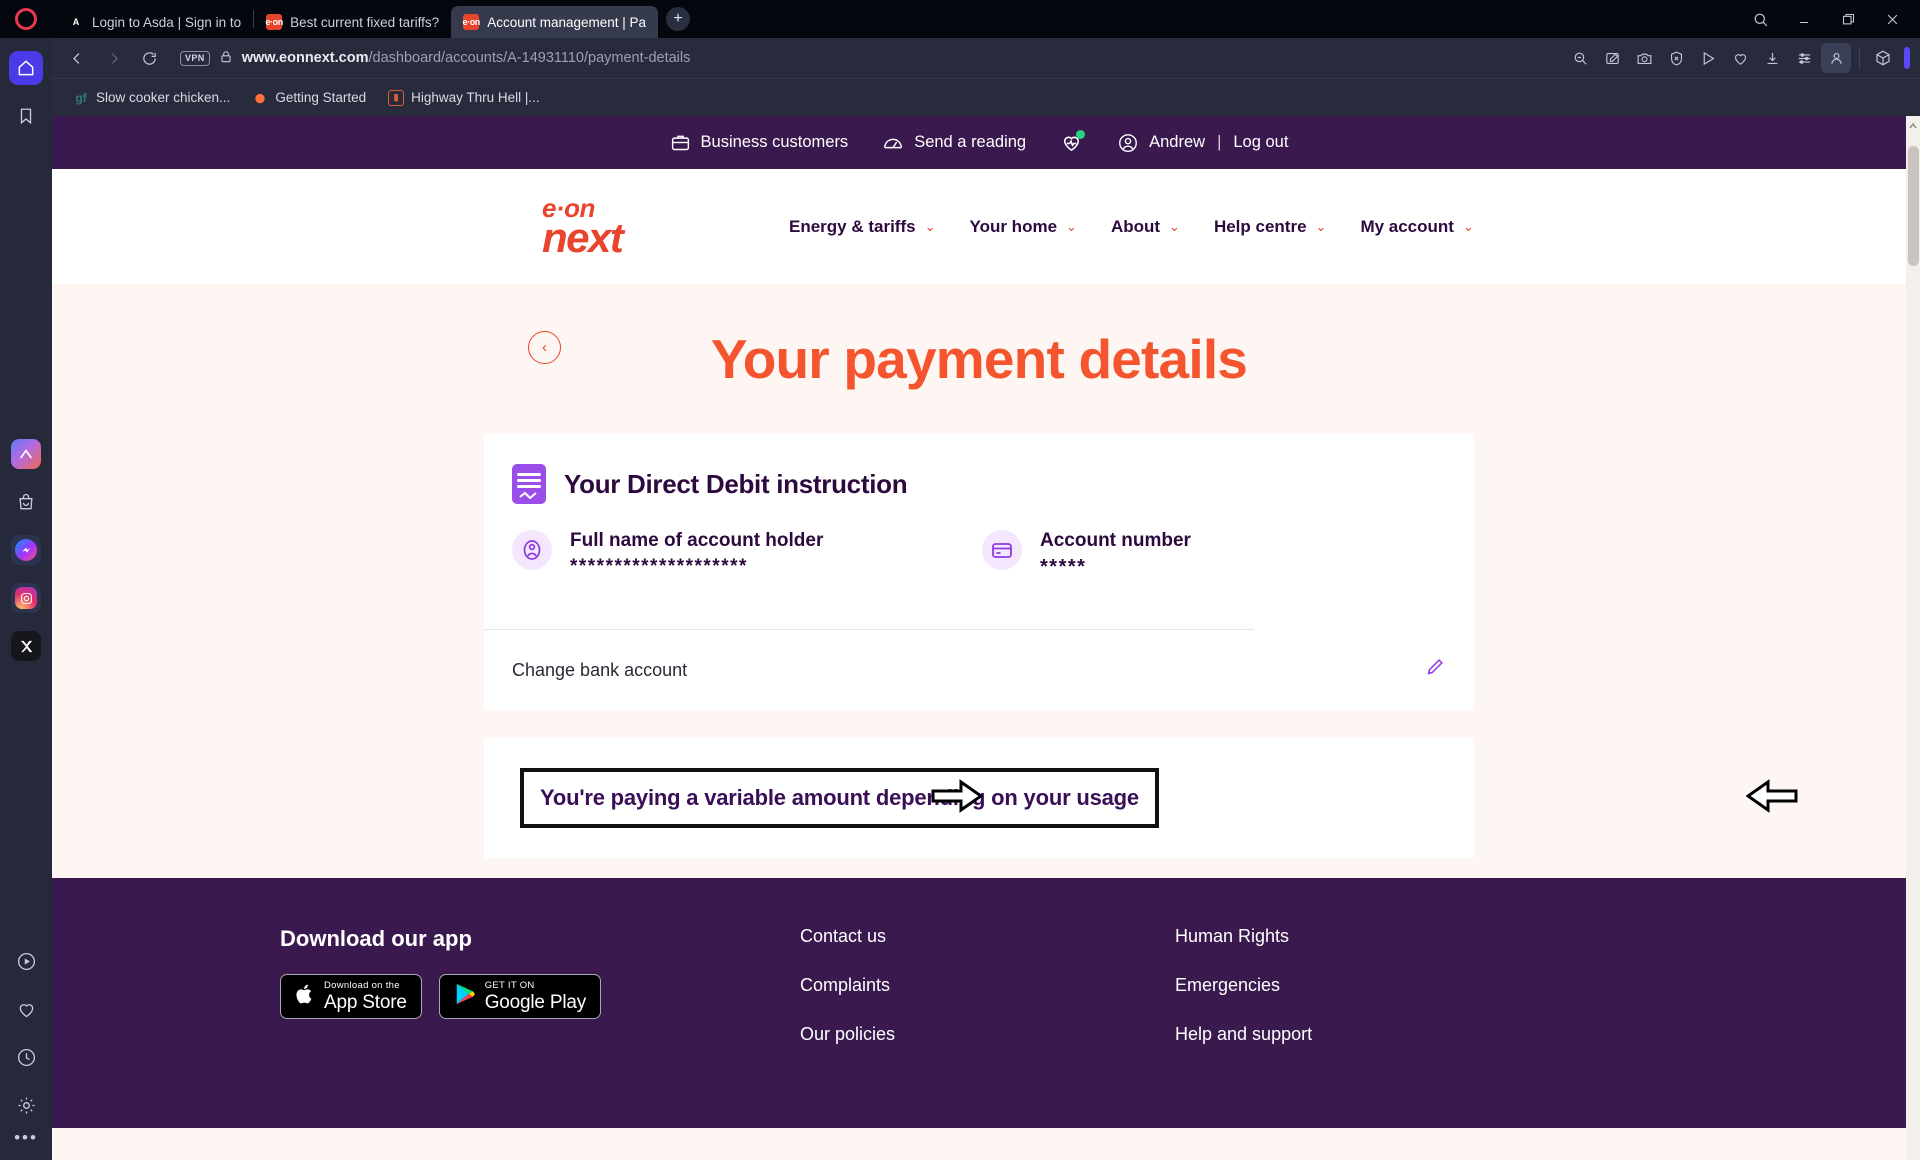 Image resolution: width=1920 pixels, height=1160 pixels. What do you see at coordinates (1362, 936) in the screenshot?
I see `footer-link-human-rights: Human Rights` at bounding box center [1362, 936].